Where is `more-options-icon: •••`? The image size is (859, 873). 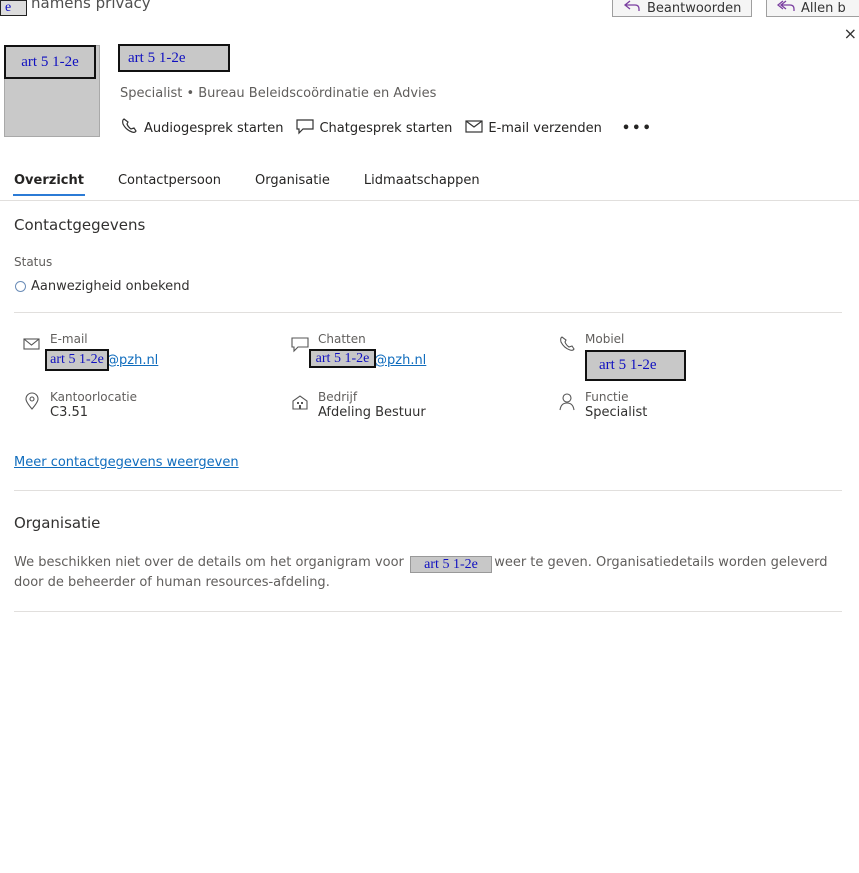 more-options-icon: ••• is located at coordinates (637, 128).